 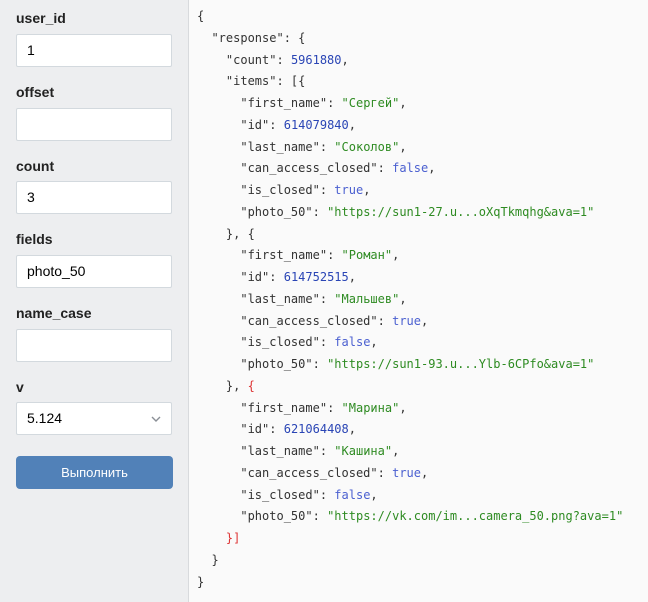 I want to click on chevron-down-icon, so click(x=156, y=419).